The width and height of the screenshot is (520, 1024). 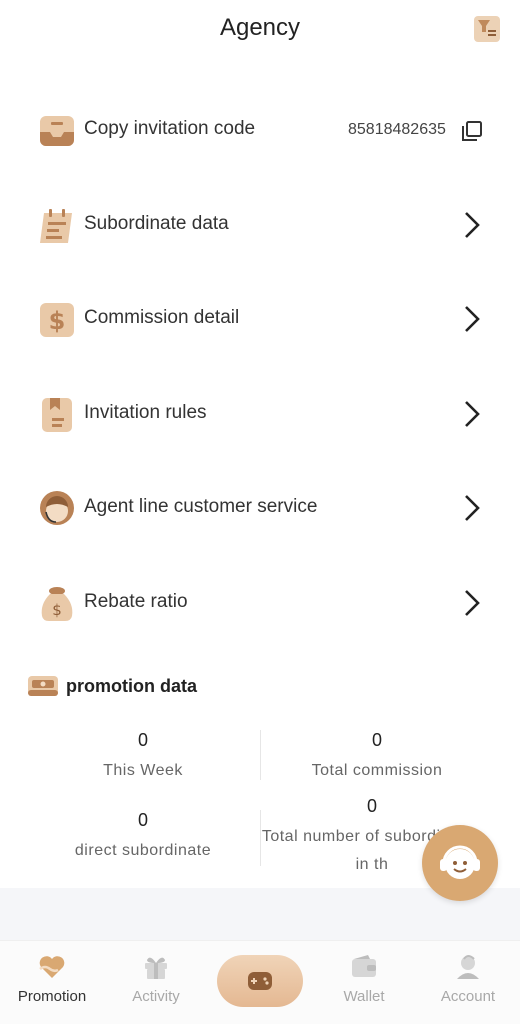 What do you see at coordinates (143, 837) in the screenshot?
I see `stat-direct-subordinate: 0 direct subordinate` at bounding box center [143, 837].